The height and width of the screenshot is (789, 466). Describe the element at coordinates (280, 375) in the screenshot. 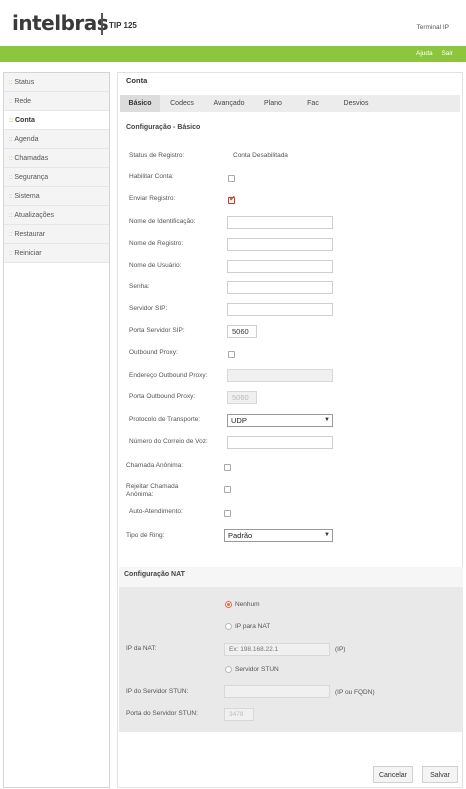

I see `outbound-address-input` at that location.